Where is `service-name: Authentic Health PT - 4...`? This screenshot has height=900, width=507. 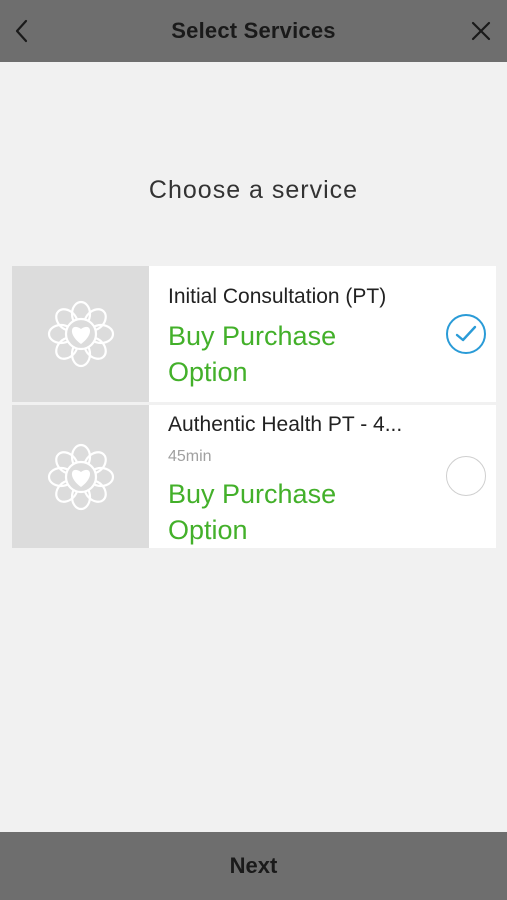 service-name: Authentic Health PT - 4... is located at coordinates (285, 424).